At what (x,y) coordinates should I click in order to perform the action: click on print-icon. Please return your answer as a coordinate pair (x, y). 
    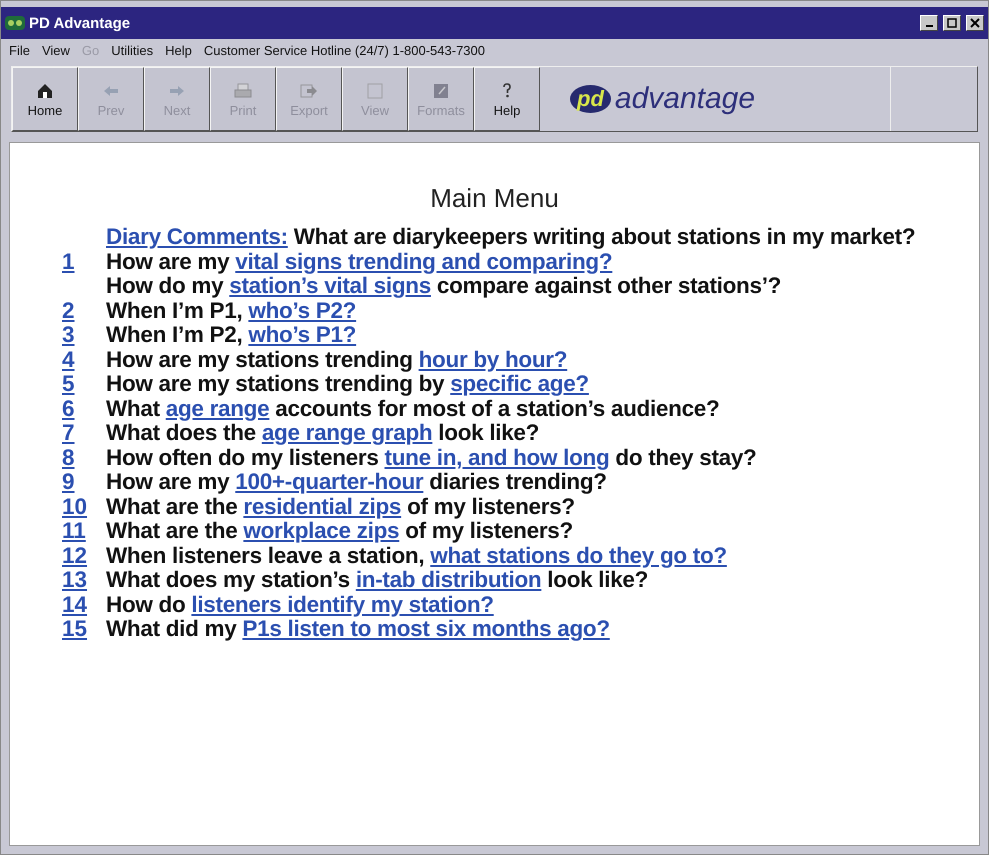
    Looking at the image, I should click on (243, 90).